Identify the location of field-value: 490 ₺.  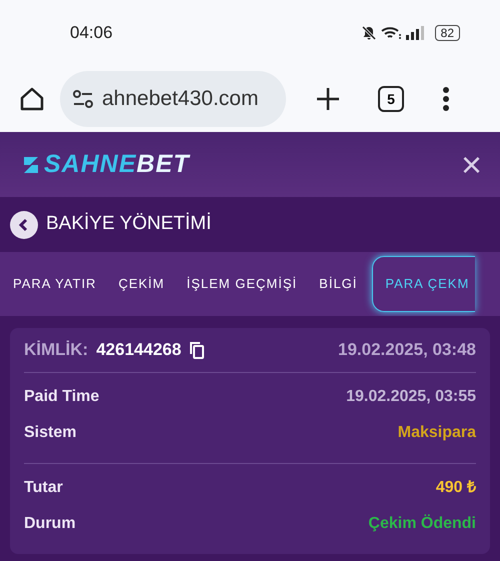
(456, 488).